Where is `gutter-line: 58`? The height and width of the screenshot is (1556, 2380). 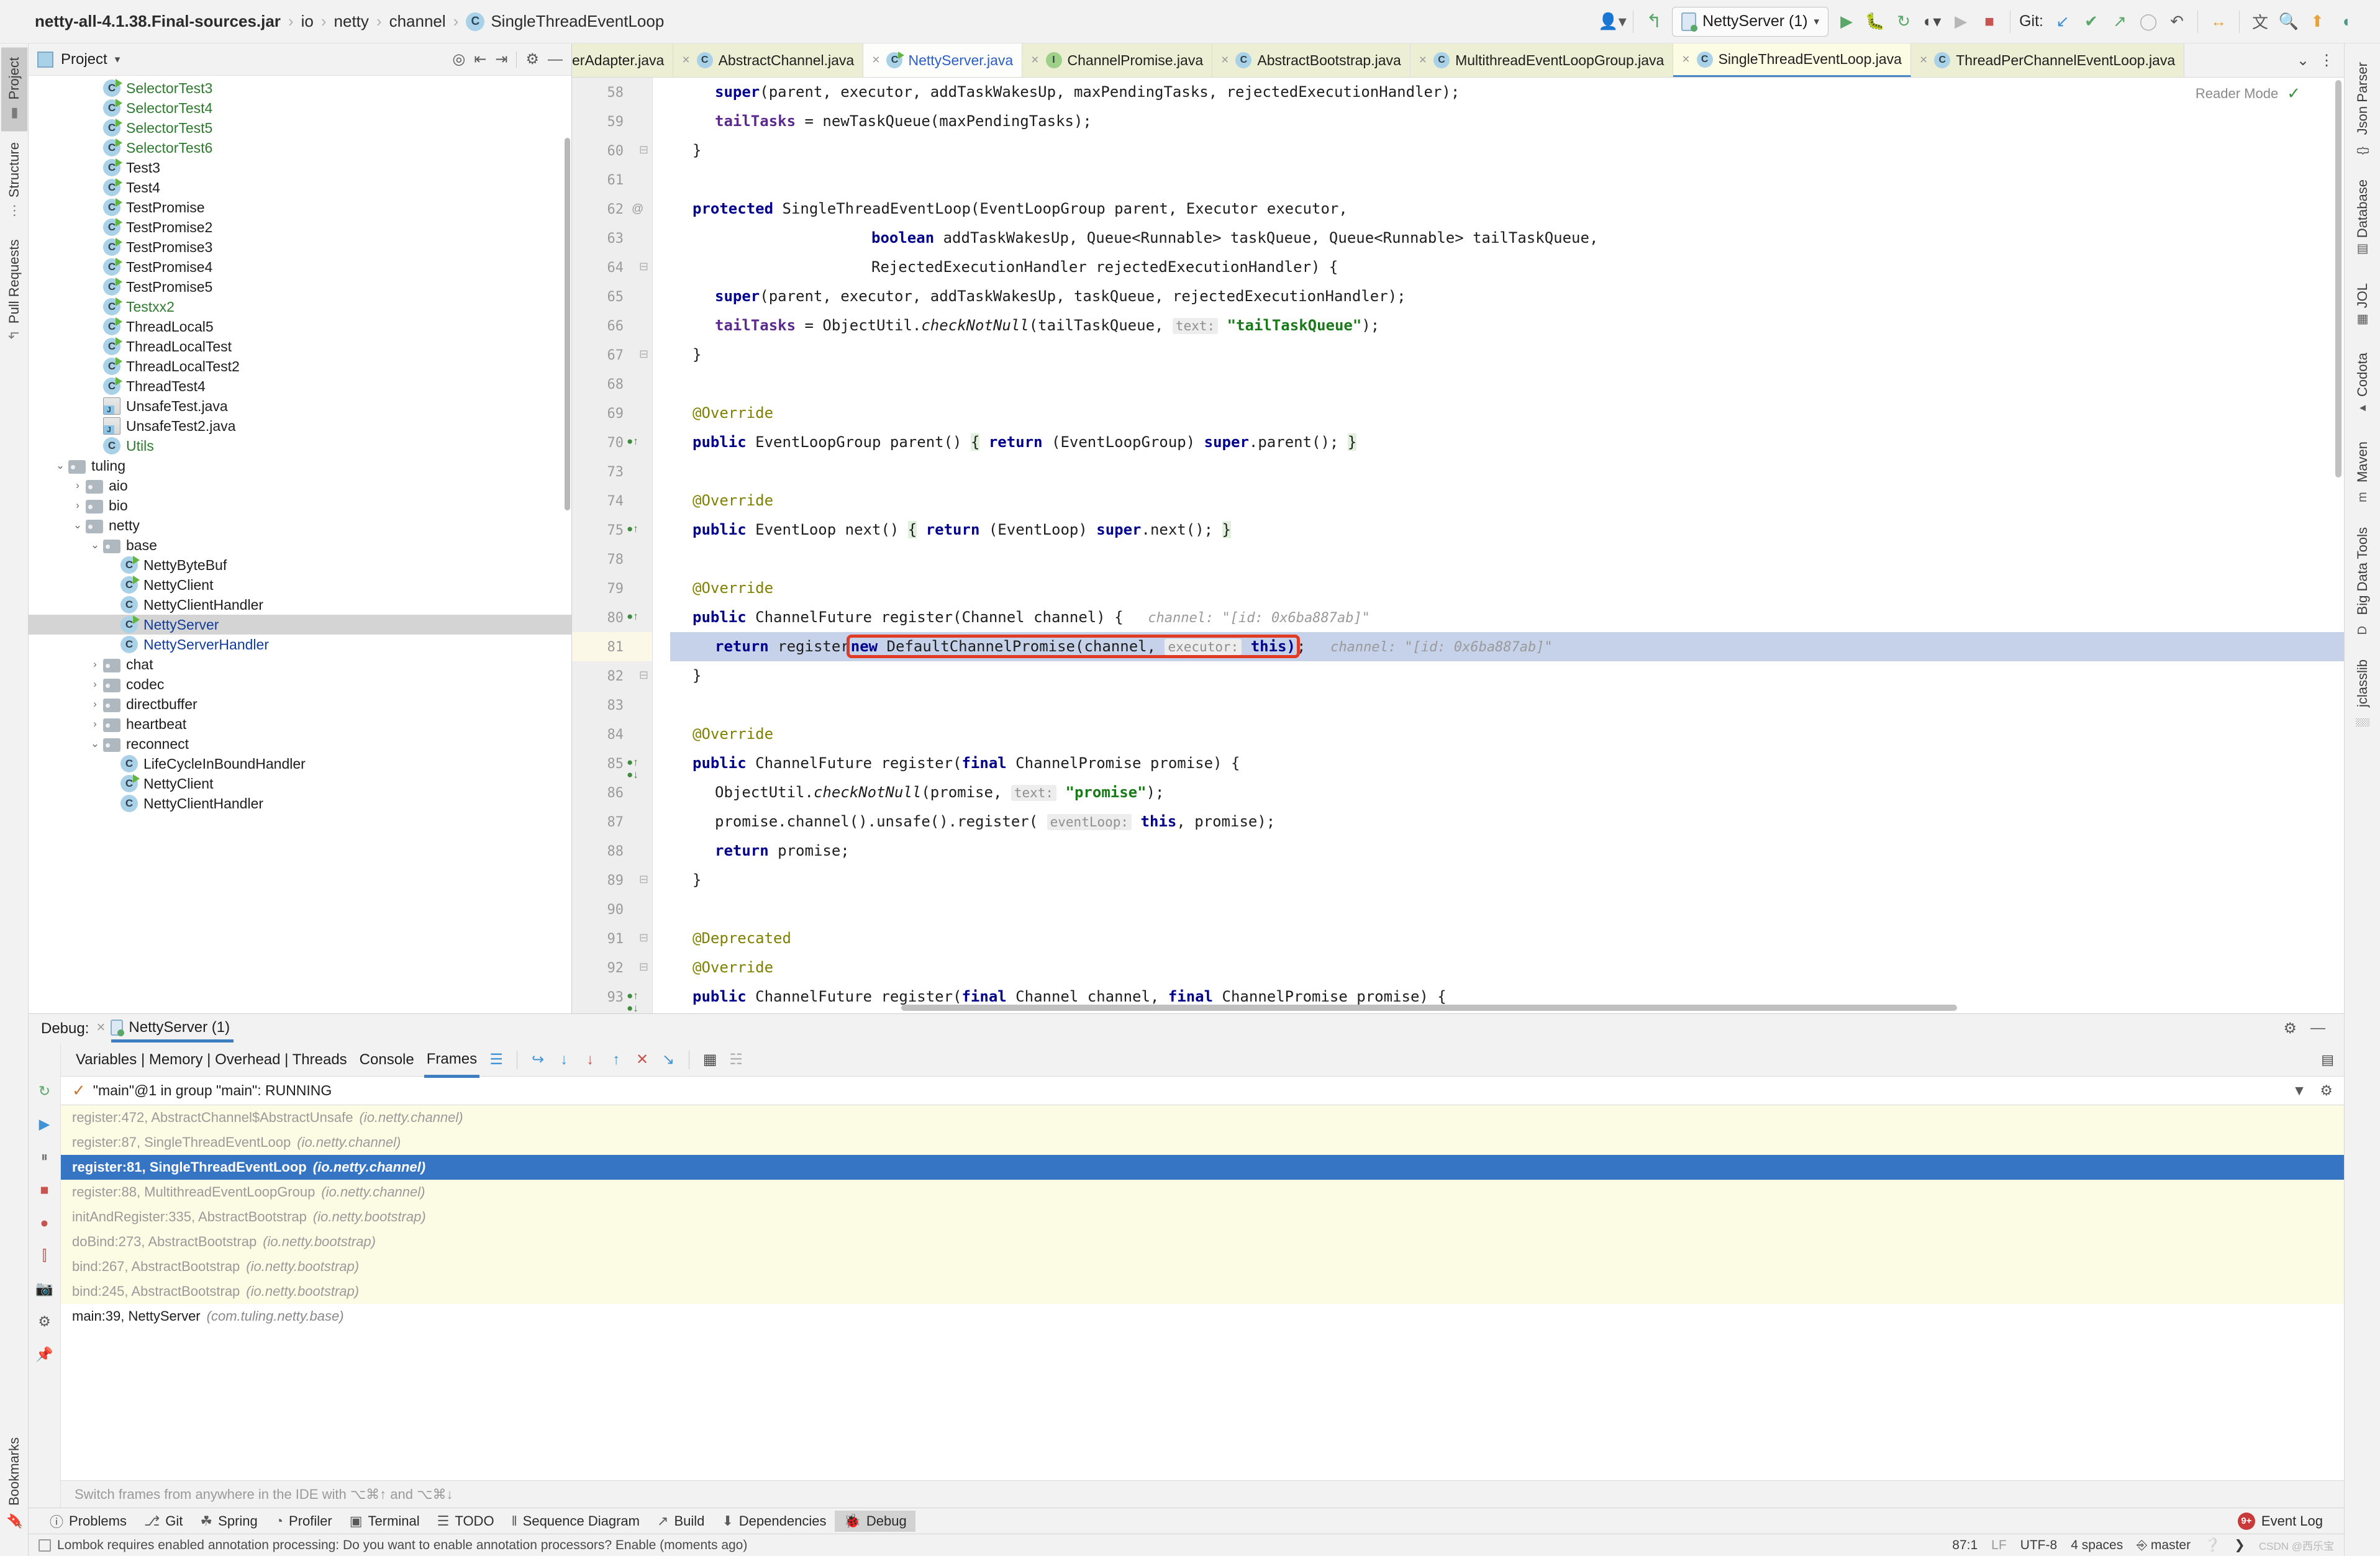
gutter-line: 58 is located at coordinates (612, 92).